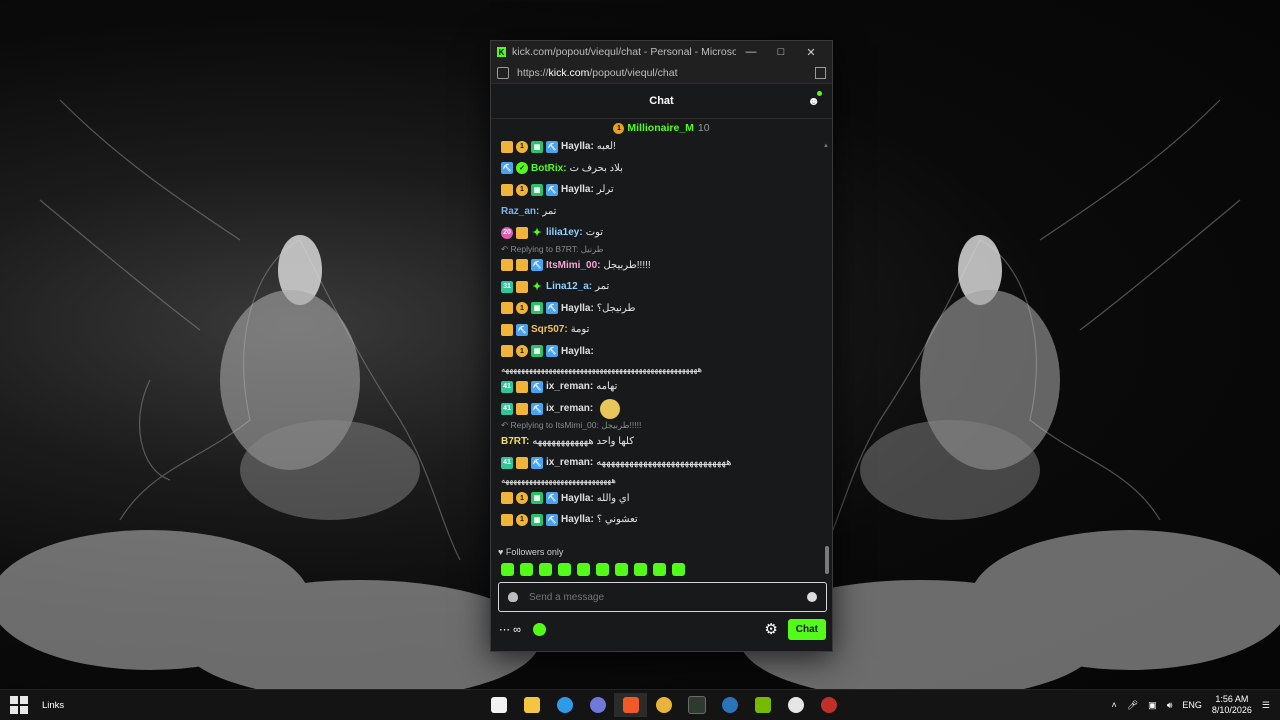 This screenshot has height=720, width=1280. I want to click on chat-message: ⛏ ✓ BotRix: بلاد بحرف ت, so click(661, 169).